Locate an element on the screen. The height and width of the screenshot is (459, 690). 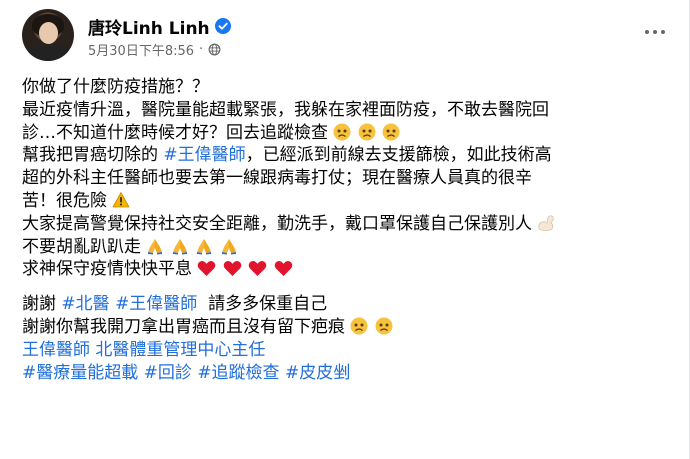
post-line: 幫我把胃癌切除的 #王偉醫師，已經派到前線去支援篩檢，如此技術高 is located at coordinates (347, 155).